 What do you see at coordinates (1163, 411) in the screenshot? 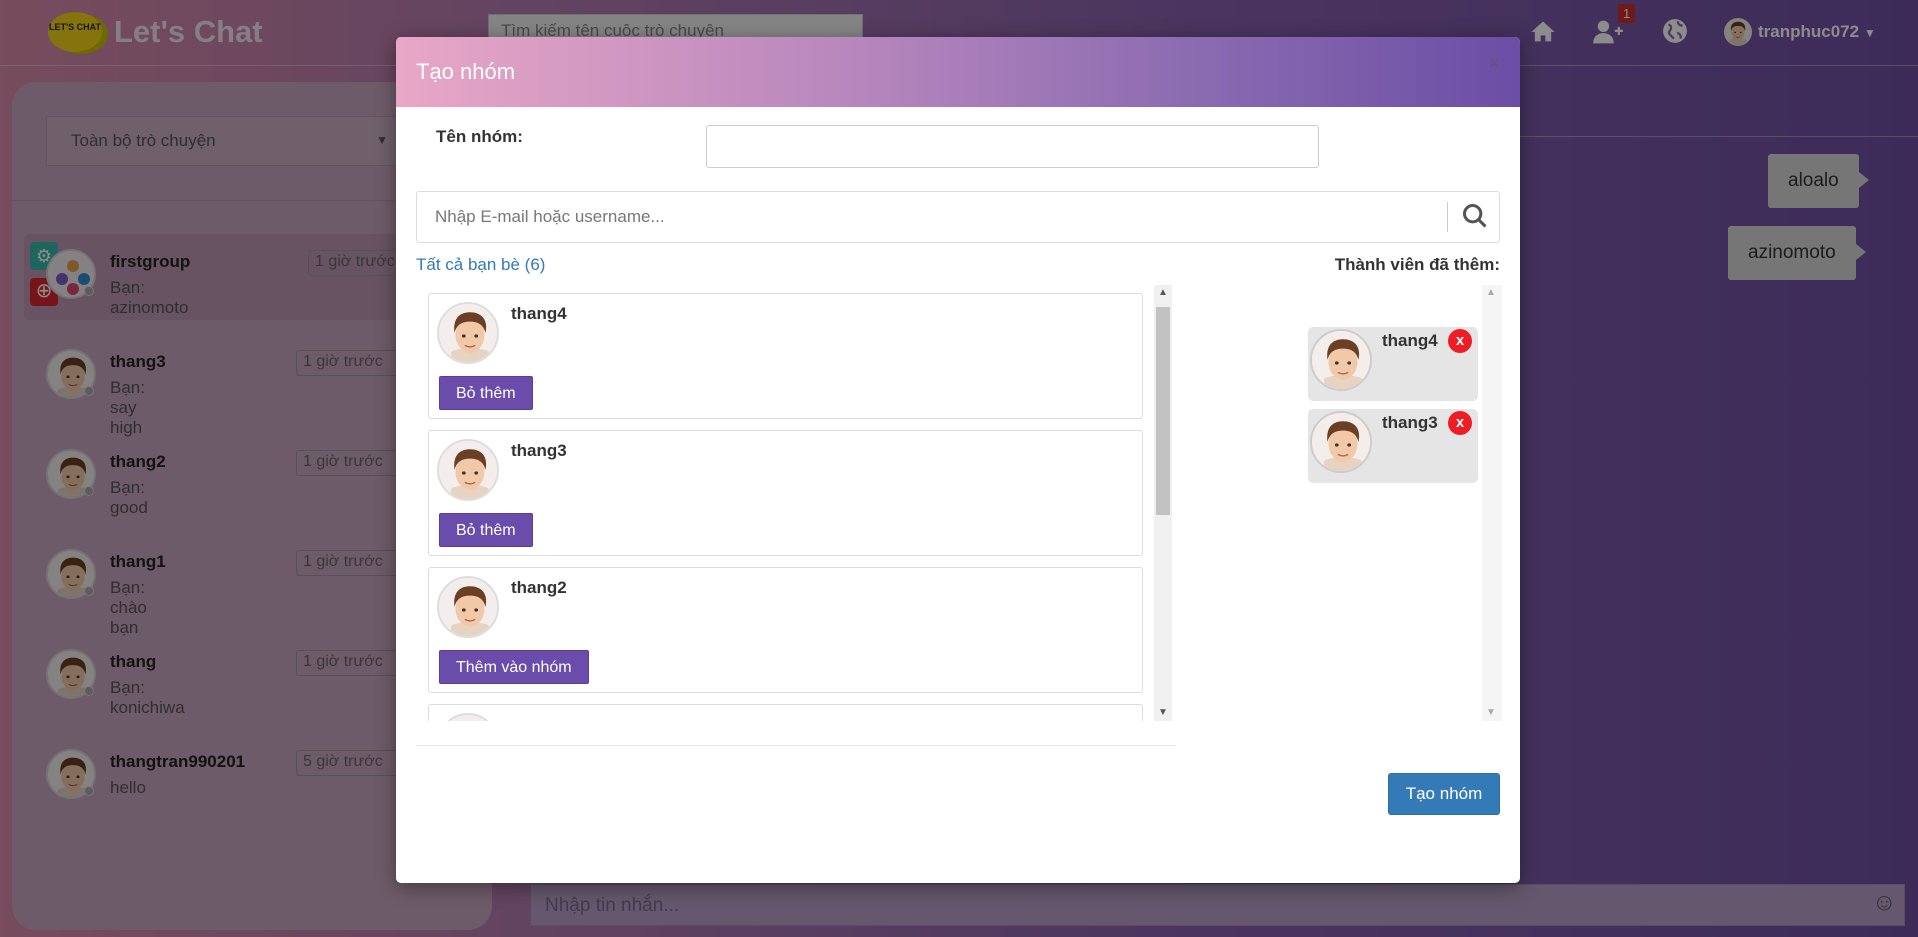
I see `scroll-thumb` at bounding box center [1163, 411].